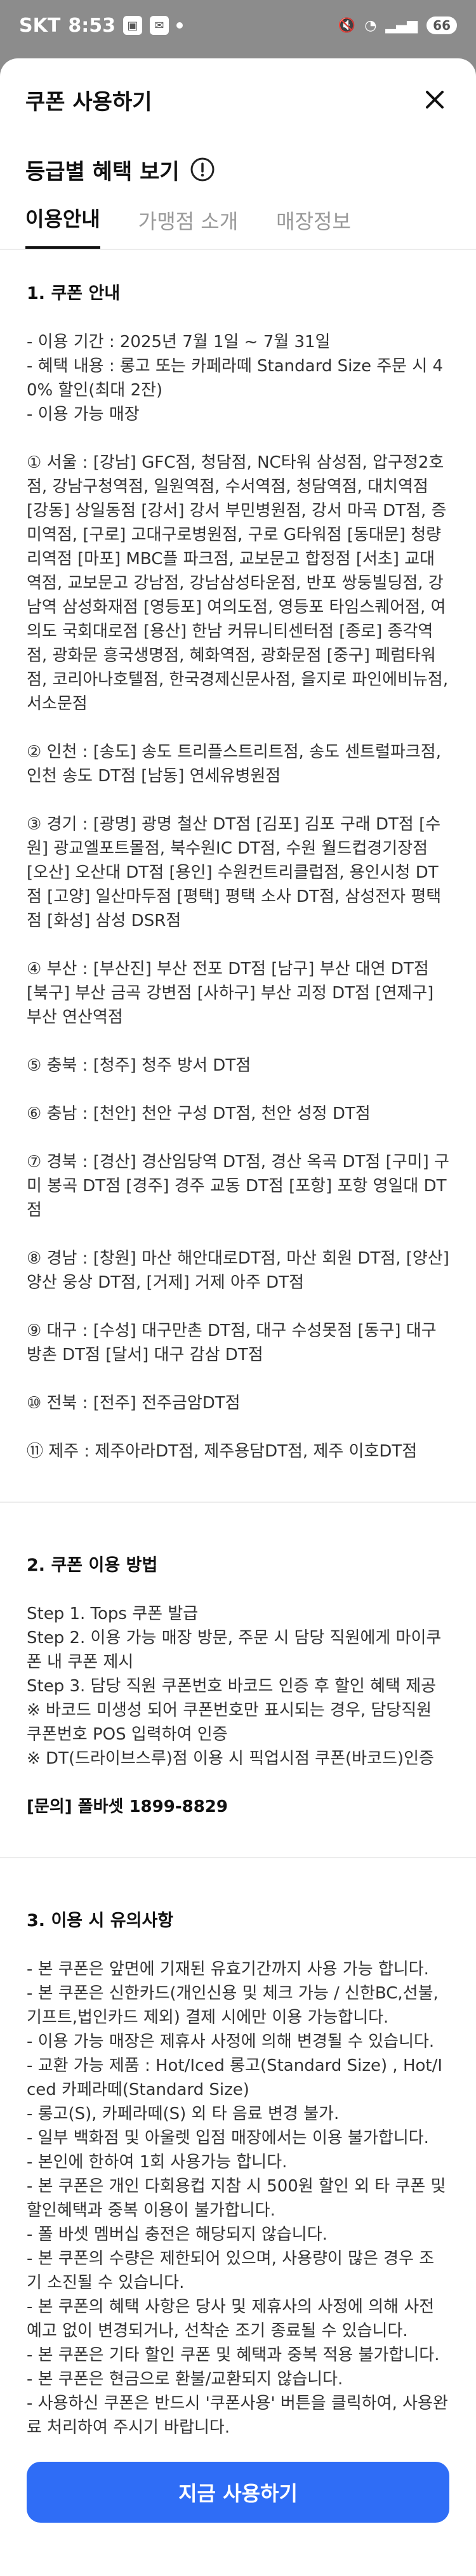 The height and width of the screenshot is (2576, 476). What do you see at coordinates (89, 102) in the screenshot?
I see `sheet-title: 쿠폰 사용하기` at bounding box center [89, 102].